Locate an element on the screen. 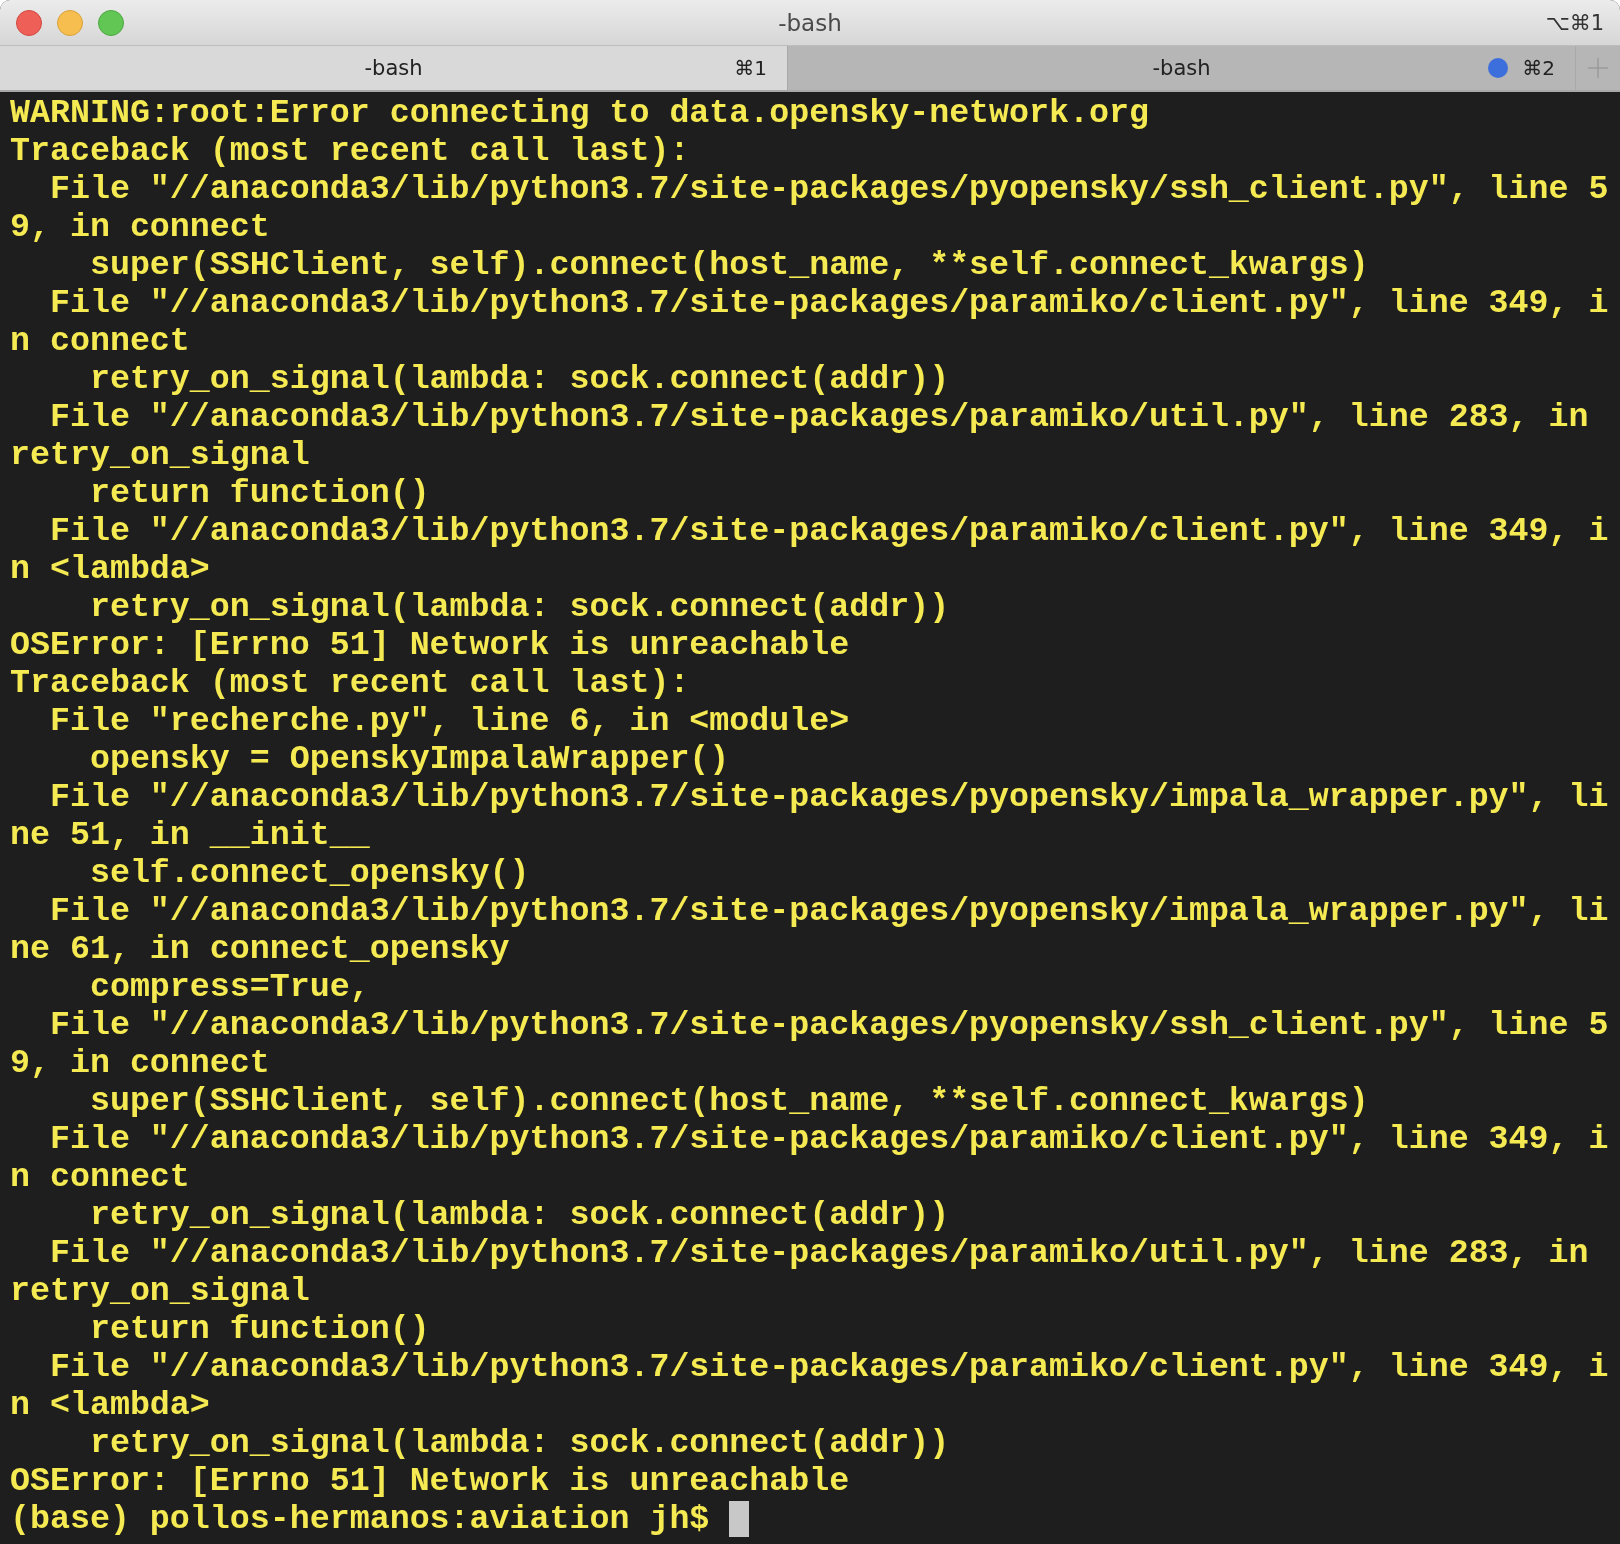  close-button is located at coordinates (29, 22).